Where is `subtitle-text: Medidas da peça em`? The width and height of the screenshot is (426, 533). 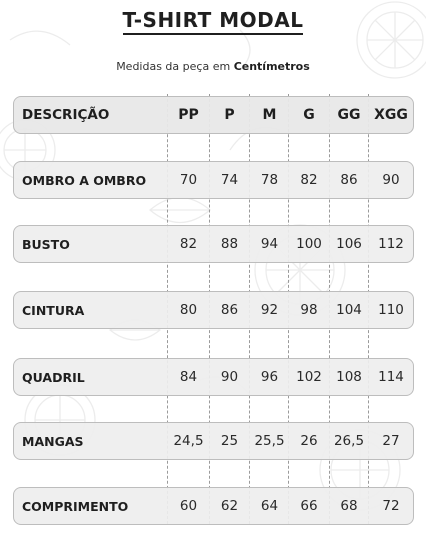 subtitle-text: Medidas da peça em is located at coordinates (173, 66).